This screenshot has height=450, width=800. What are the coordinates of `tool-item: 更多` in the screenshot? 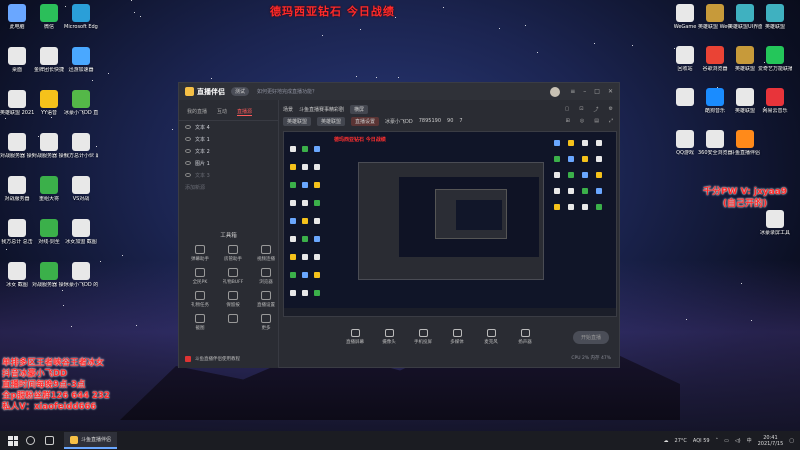 It's located at (266, 322).